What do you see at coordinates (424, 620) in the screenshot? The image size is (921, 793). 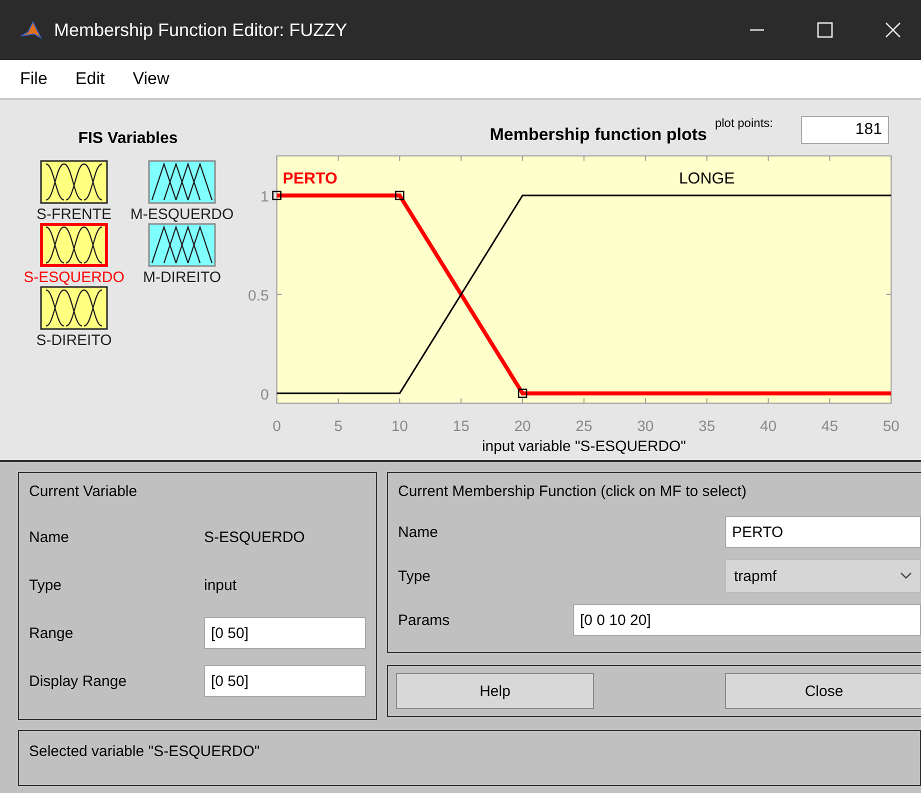 I see `field-label: Params` at bounding box center [424, 620].